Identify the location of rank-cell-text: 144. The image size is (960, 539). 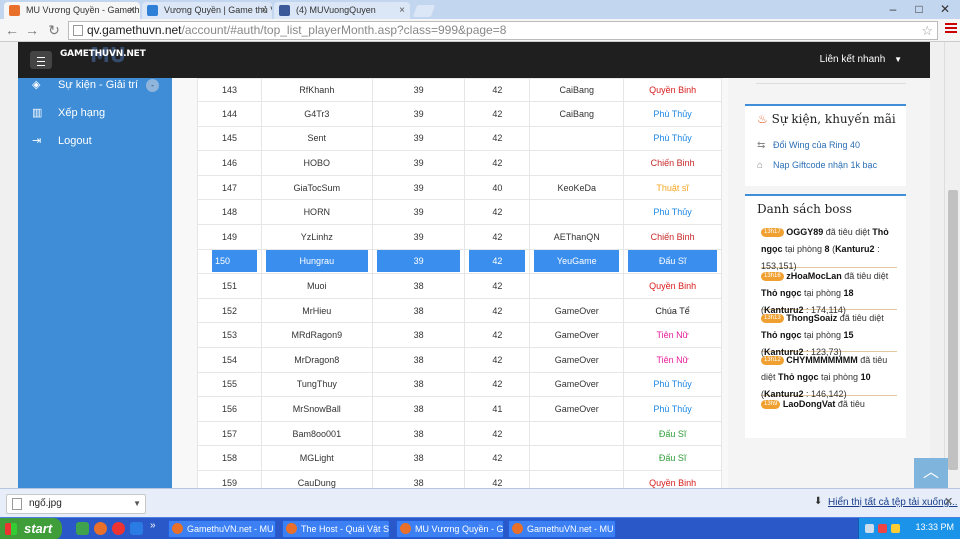
(229, 113).